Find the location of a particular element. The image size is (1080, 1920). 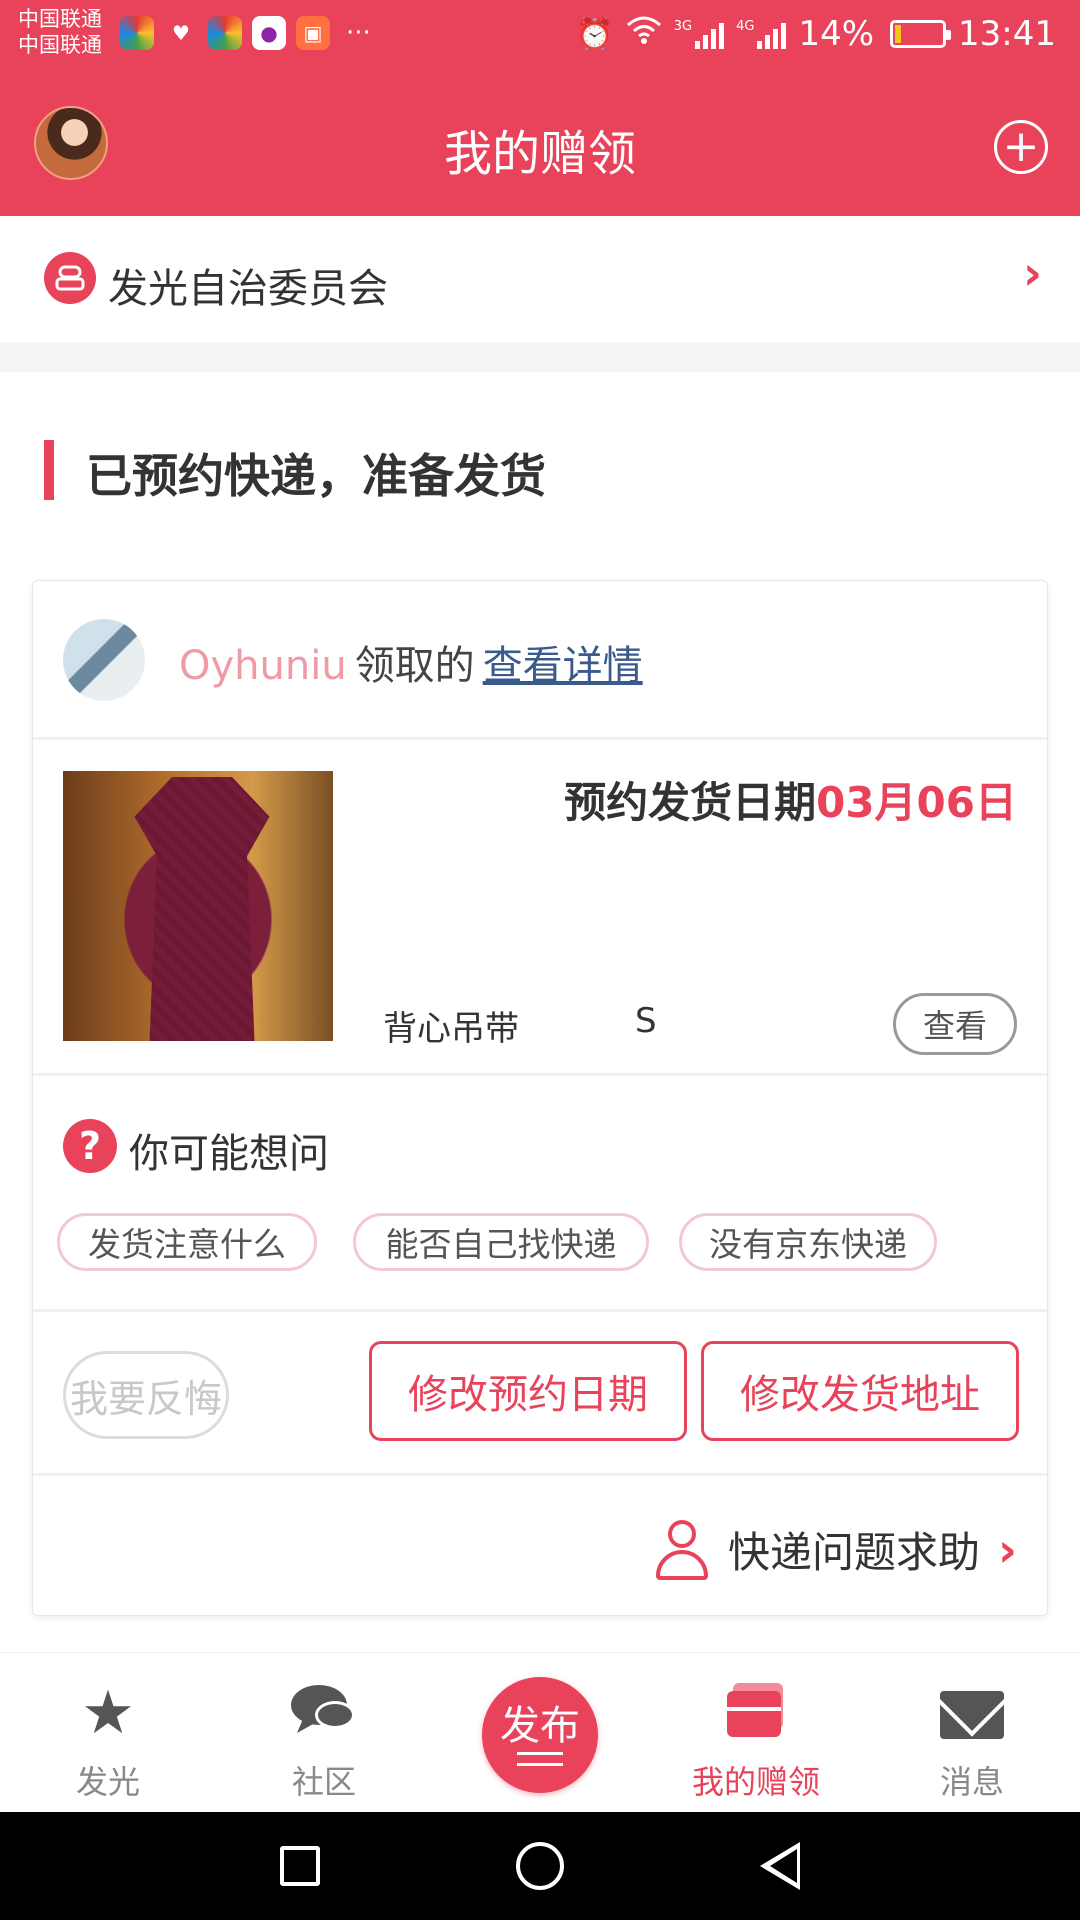

carrier-2: 中国联通 is located at coordinates (60, 45).